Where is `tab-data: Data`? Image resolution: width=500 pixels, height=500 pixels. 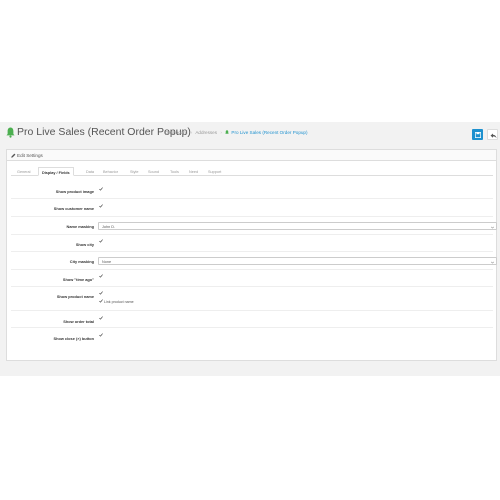
tab-data: Data is located at coordinates (90, 171).